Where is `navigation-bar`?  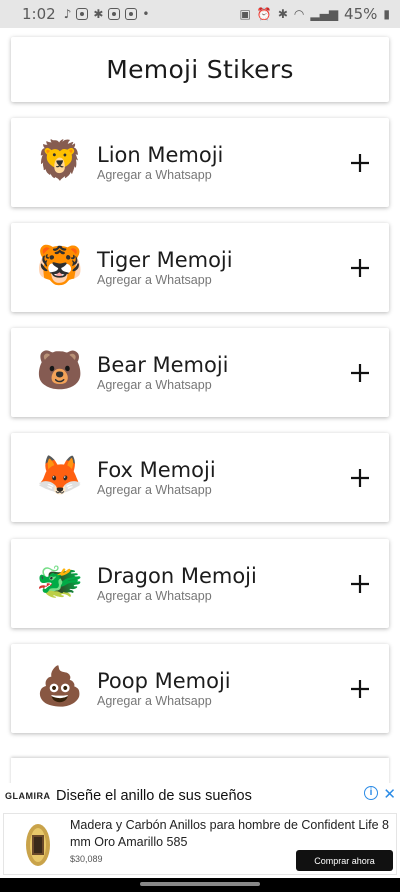
navigation-bar is located at coordinates (200, 885).